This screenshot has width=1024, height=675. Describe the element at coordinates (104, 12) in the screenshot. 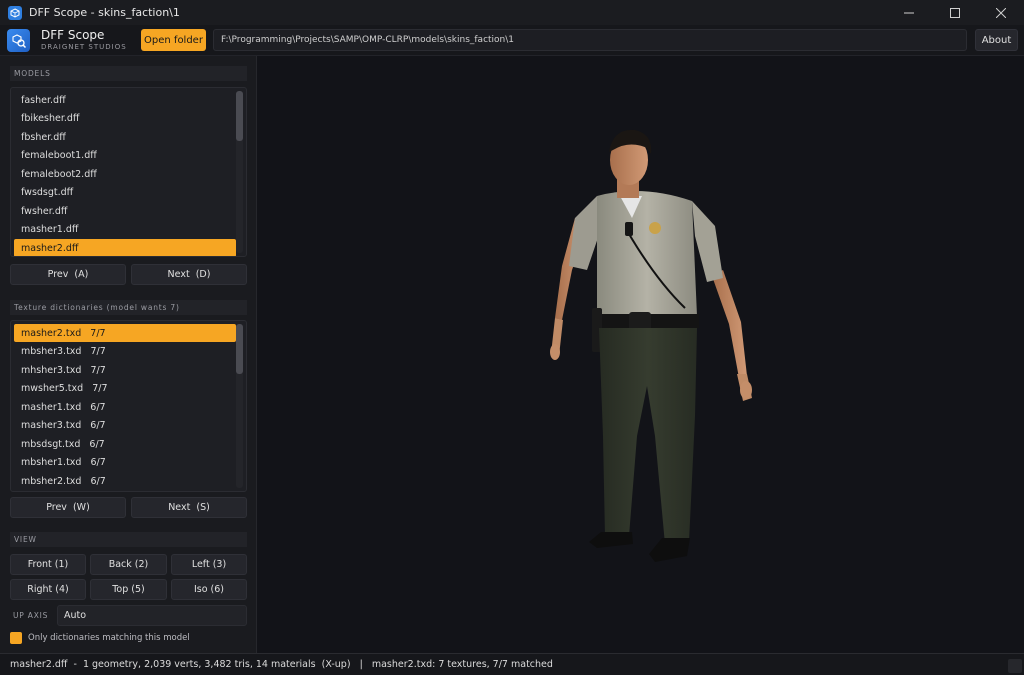

I see `window-title: DFF Scope - skins_faction\1` at that location.